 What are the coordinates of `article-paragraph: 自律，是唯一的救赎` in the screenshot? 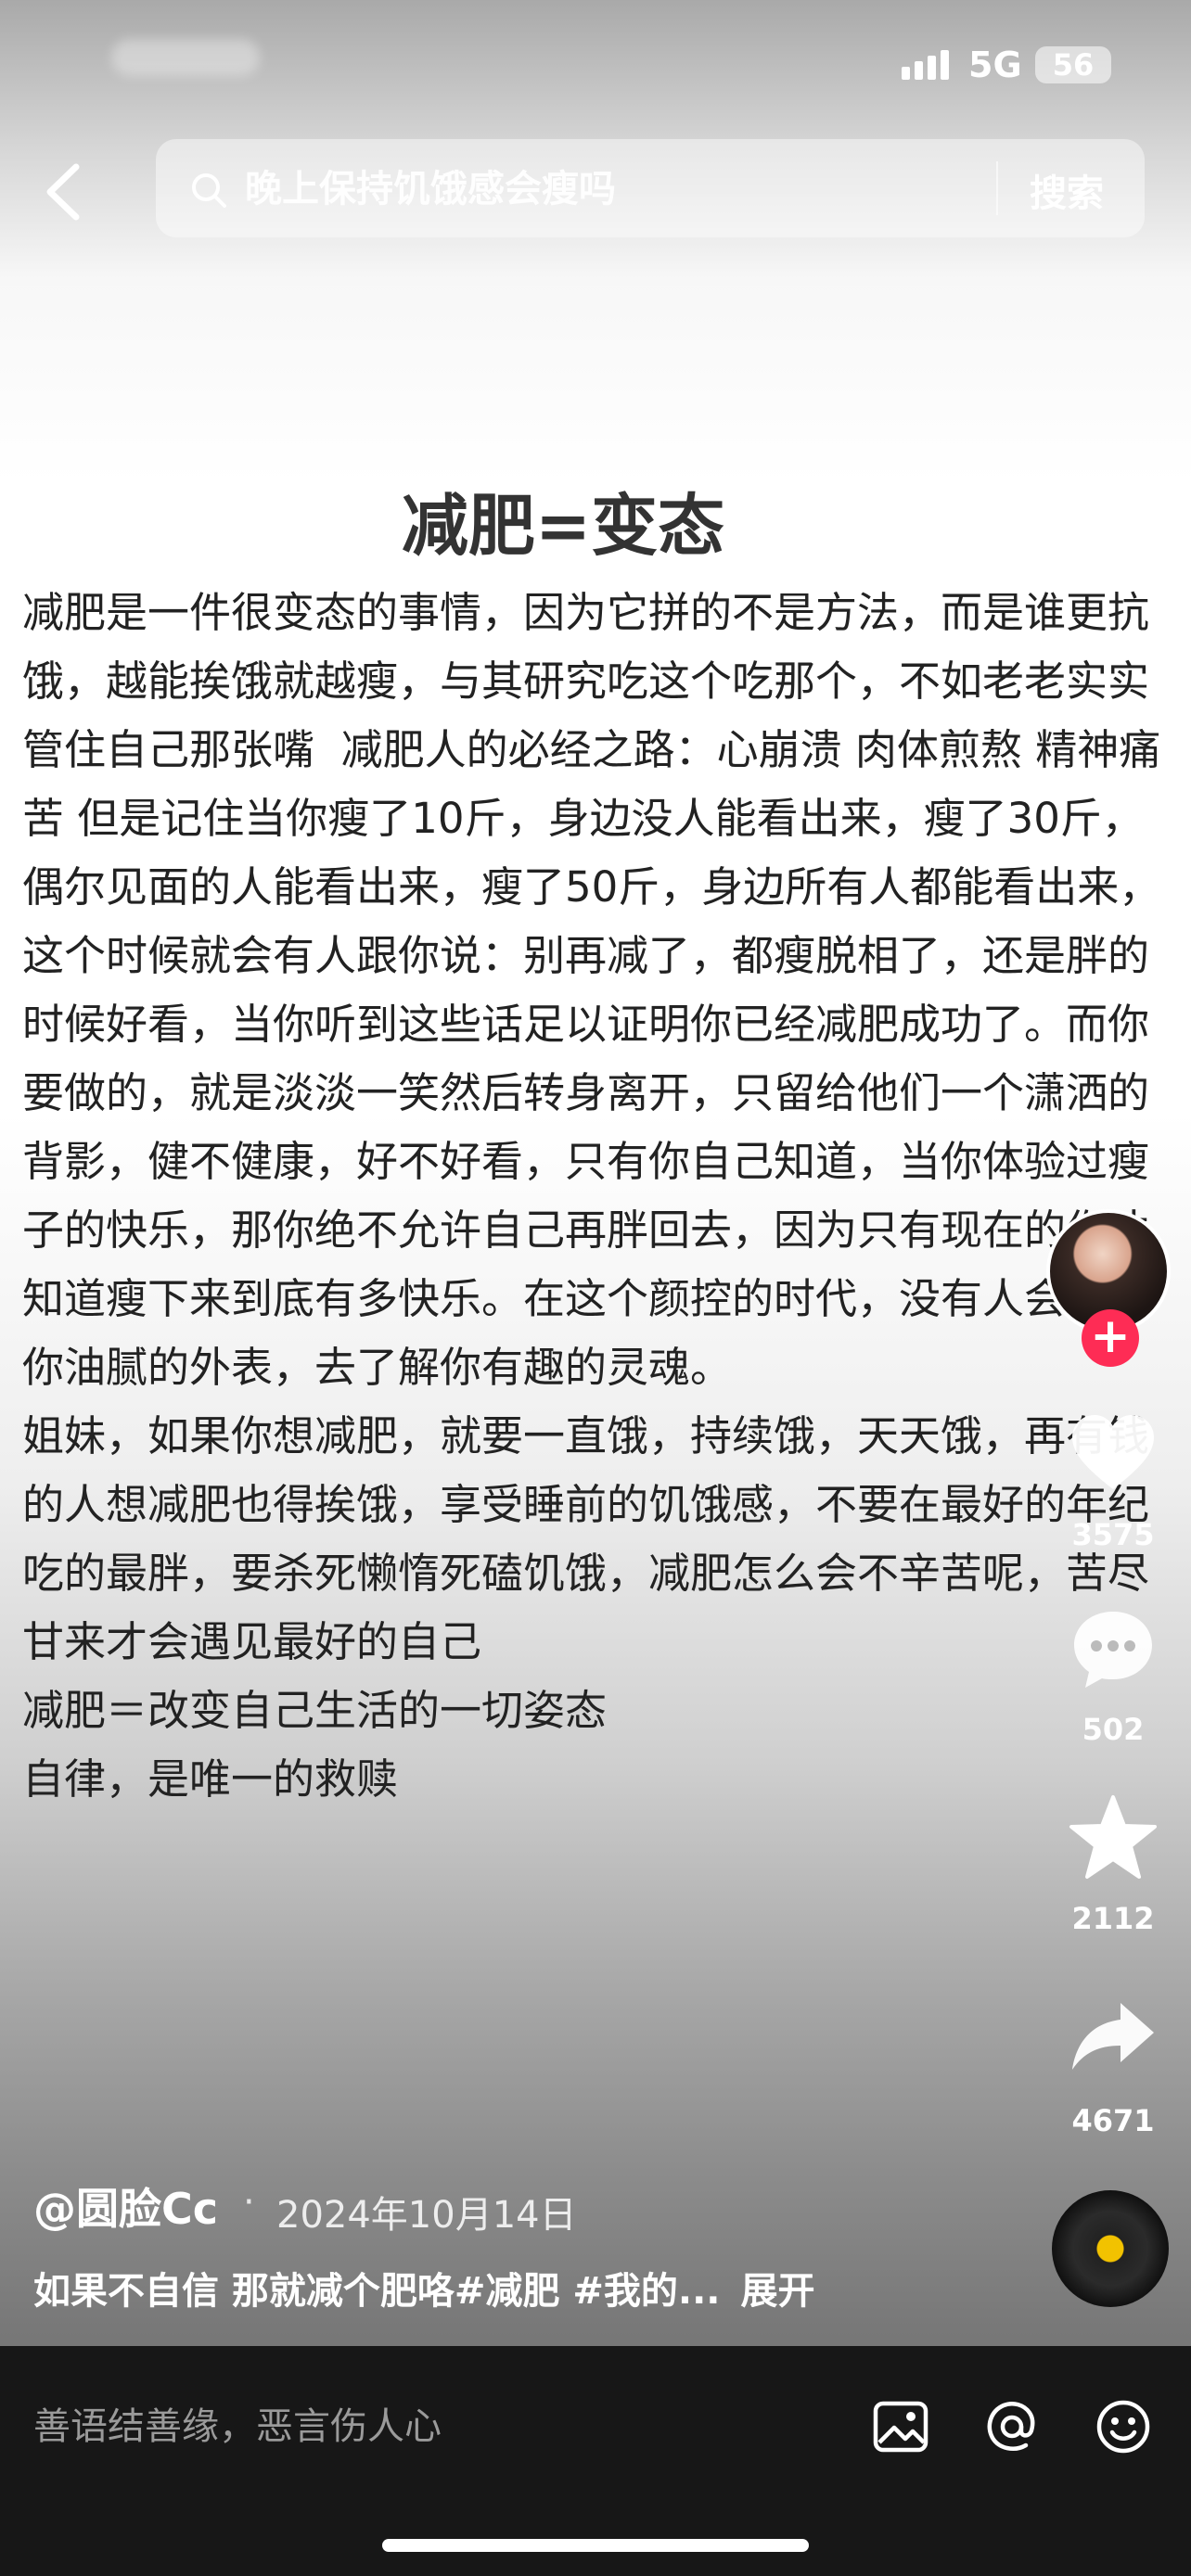 It's located at (210, 1779).